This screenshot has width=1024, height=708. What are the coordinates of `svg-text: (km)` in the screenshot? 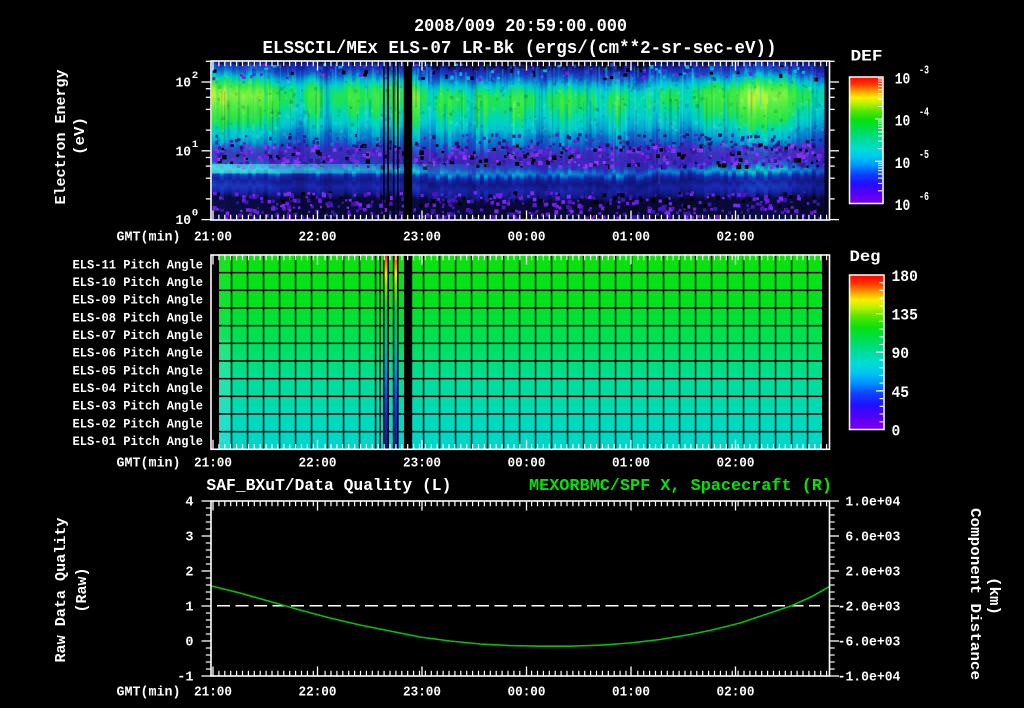 It's located at (993, 596).